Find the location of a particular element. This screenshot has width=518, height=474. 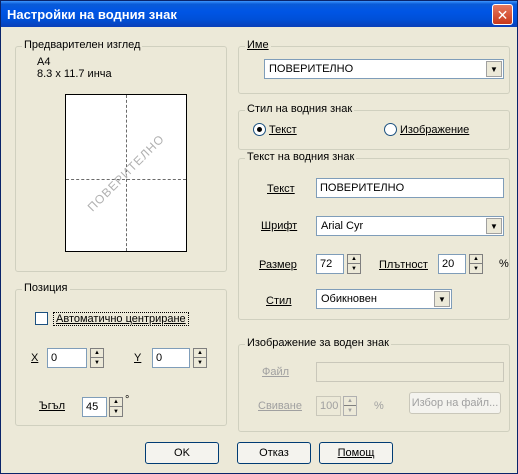

window-title: Настройки на водния знак is located at coordinates (92, 14).